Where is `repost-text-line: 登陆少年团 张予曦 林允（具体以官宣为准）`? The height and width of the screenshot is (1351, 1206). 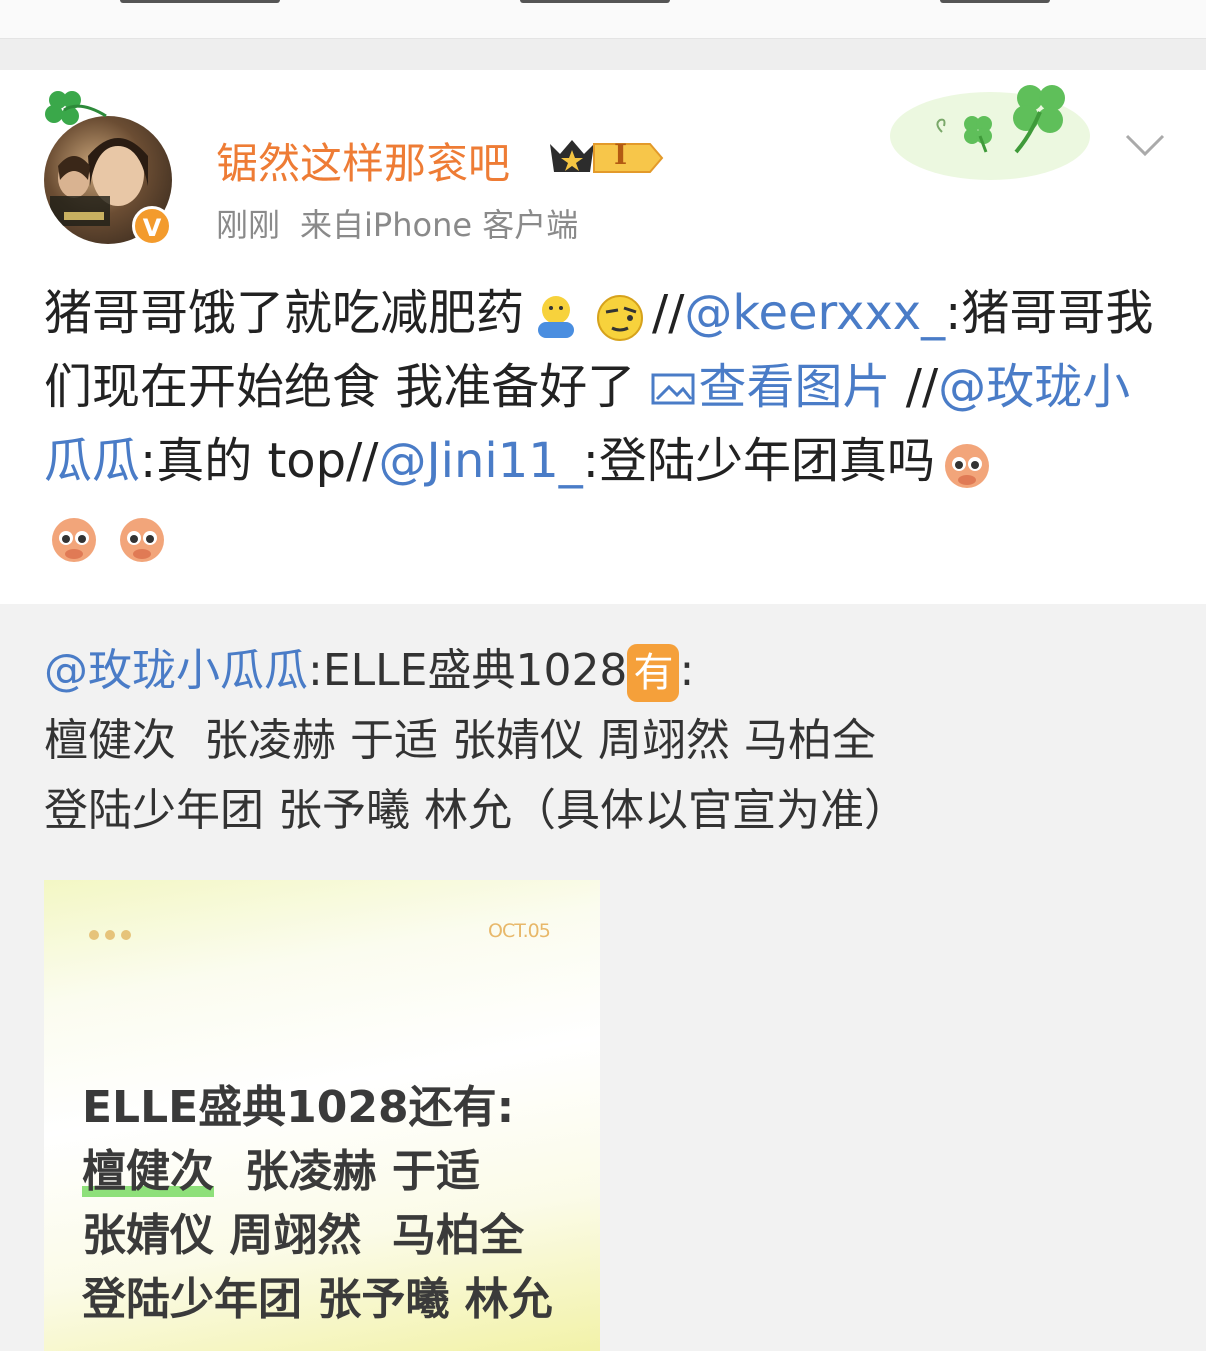 repost-text-line: 登陆少年团 张予曦 林允（具体以官宣为准） is located at coordinates (476, 810).